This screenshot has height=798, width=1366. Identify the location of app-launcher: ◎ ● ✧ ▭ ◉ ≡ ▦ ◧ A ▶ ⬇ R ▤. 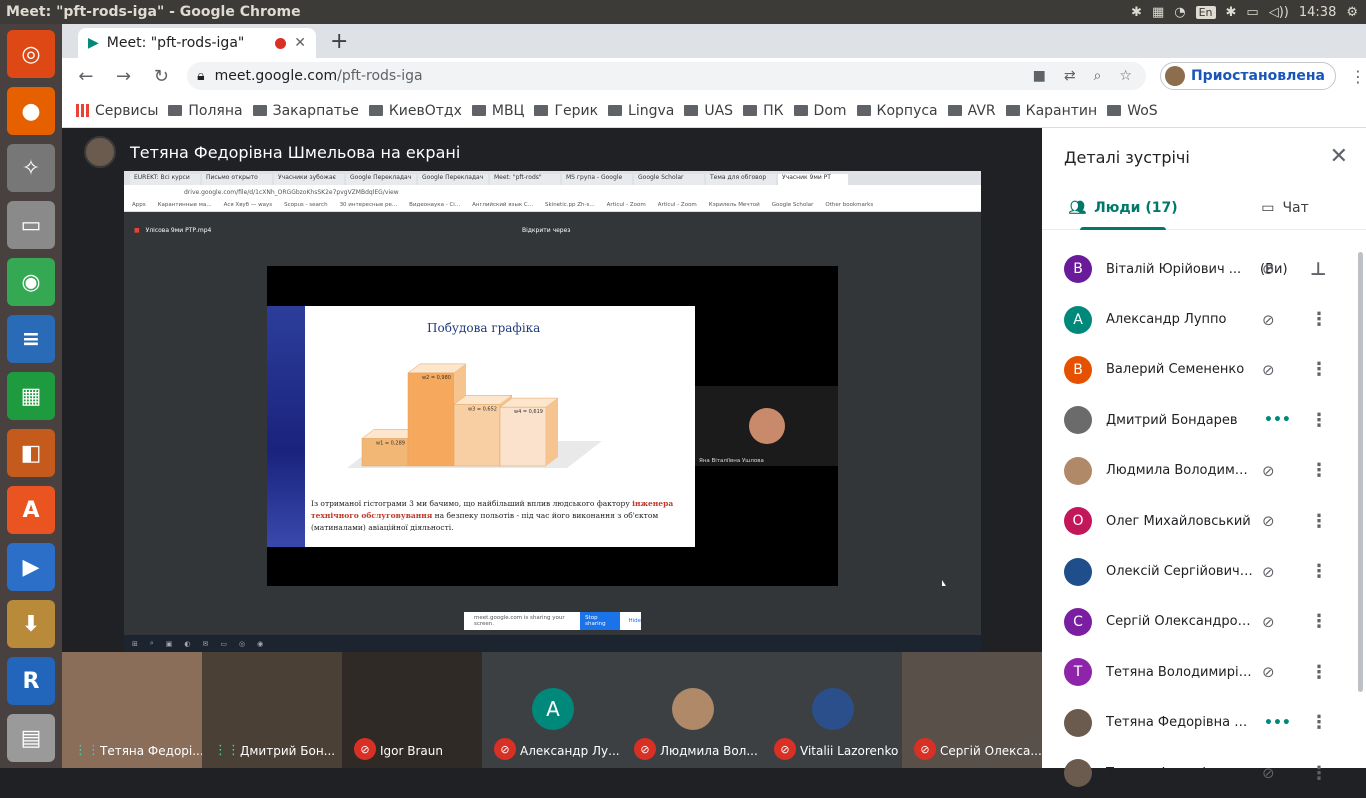
(31, 396).